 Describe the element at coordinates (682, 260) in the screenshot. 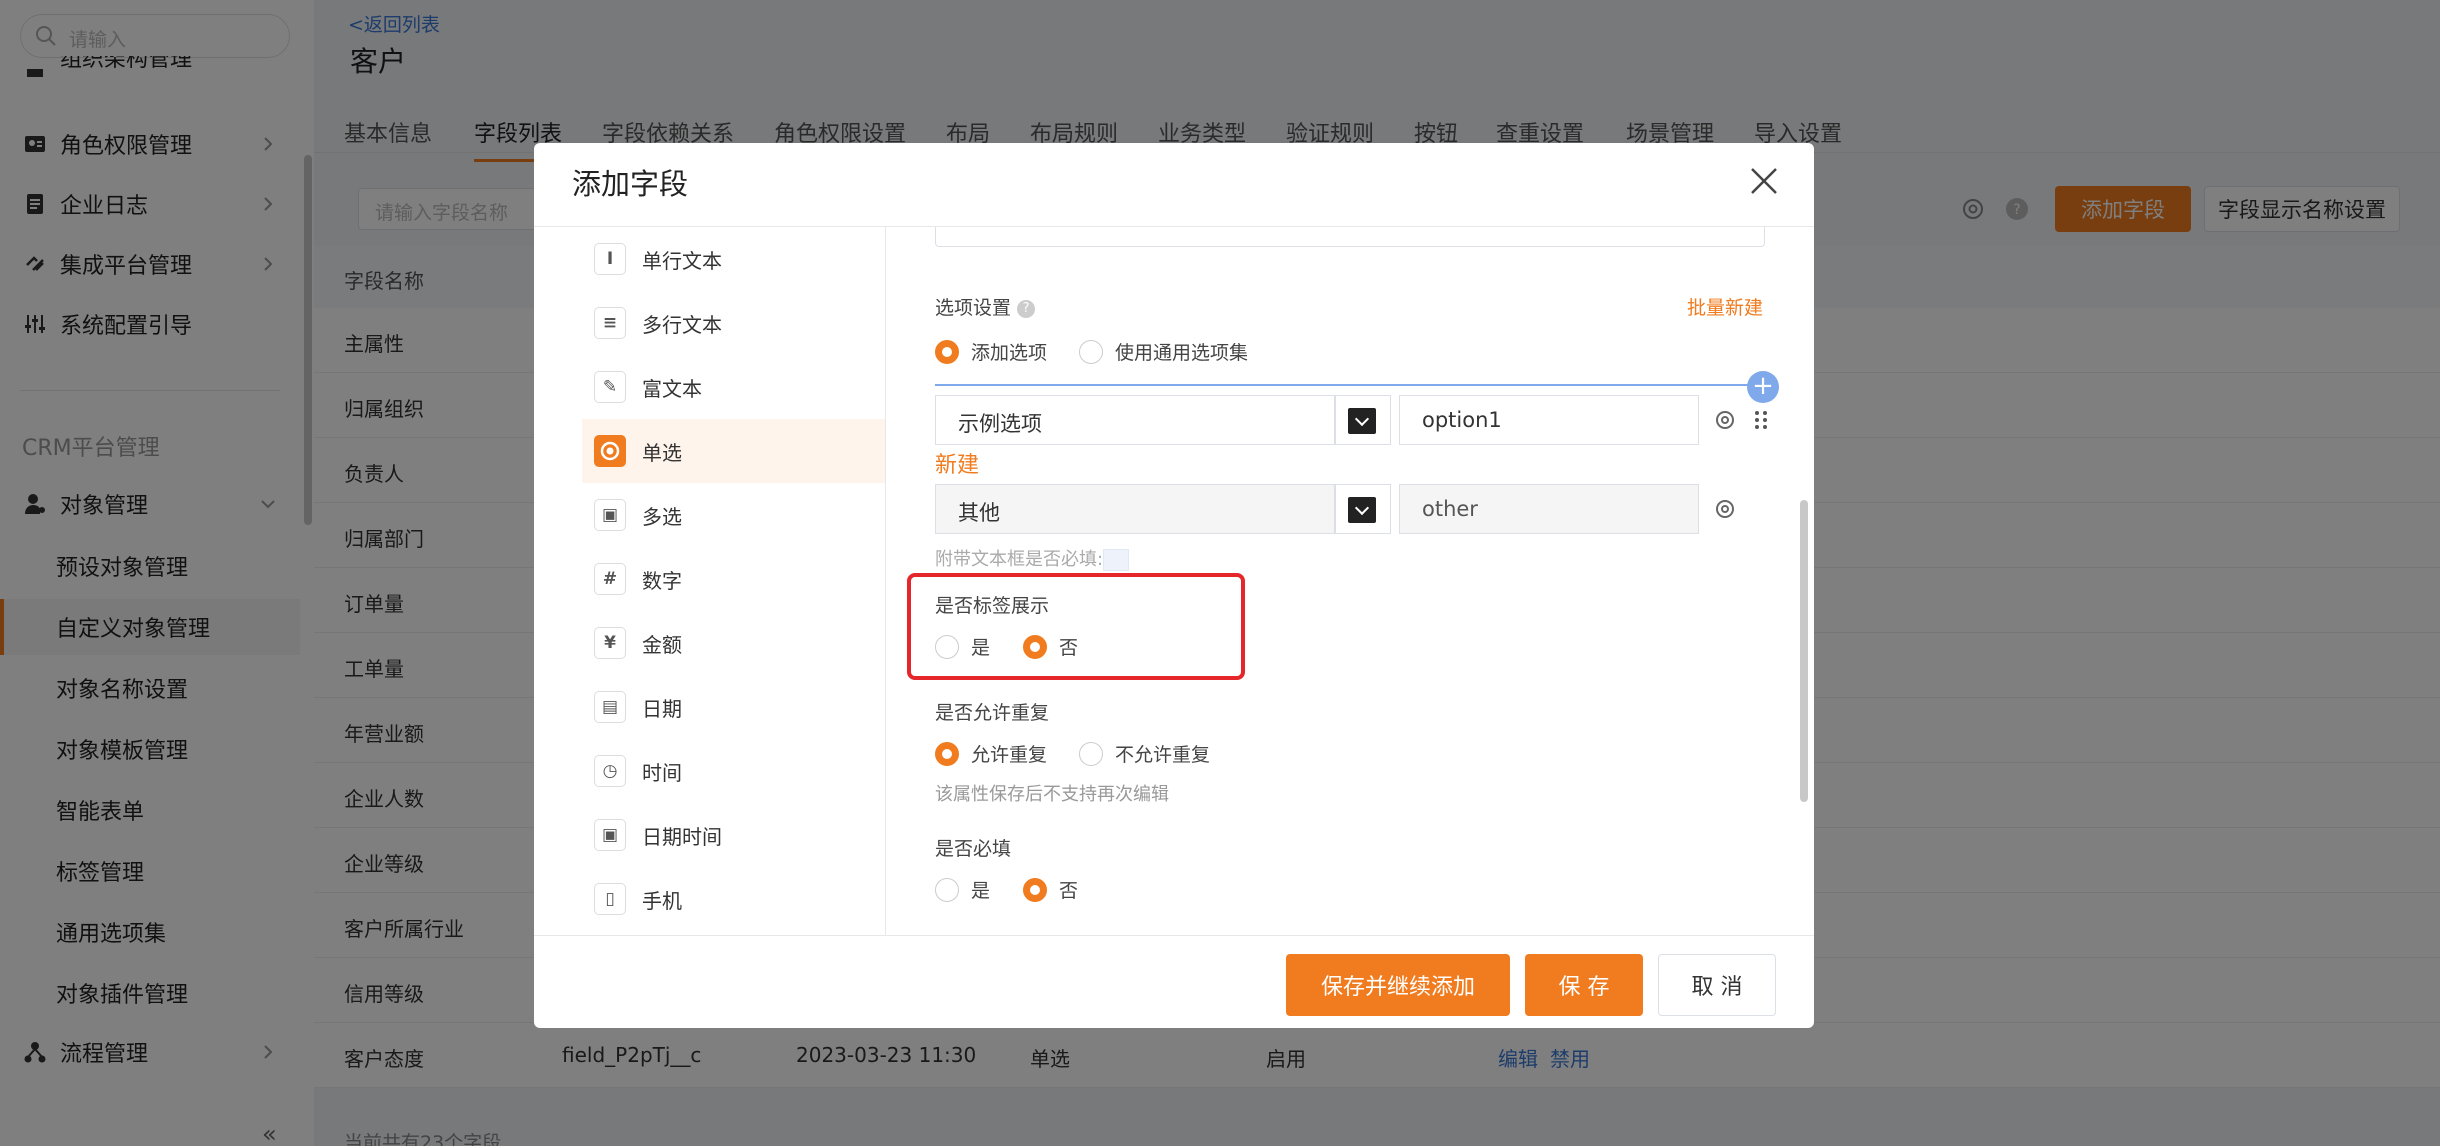

I see `type-label: 单行文本` at that location.